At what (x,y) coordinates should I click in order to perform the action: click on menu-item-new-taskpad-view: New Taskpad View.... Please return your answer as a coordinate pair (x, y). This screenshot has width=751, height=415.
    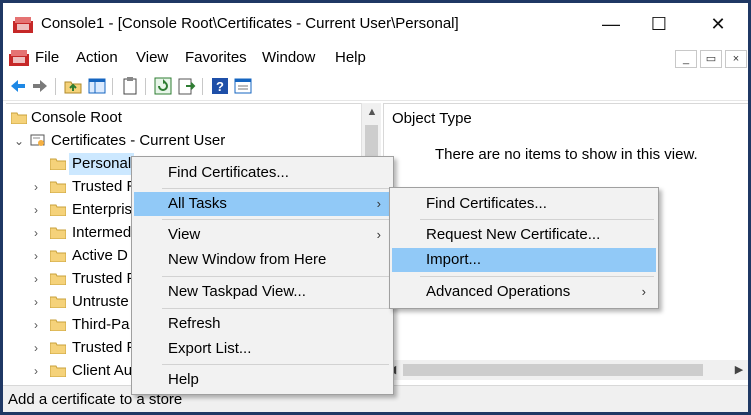
    Looking at the image, I should click on (262, 292).